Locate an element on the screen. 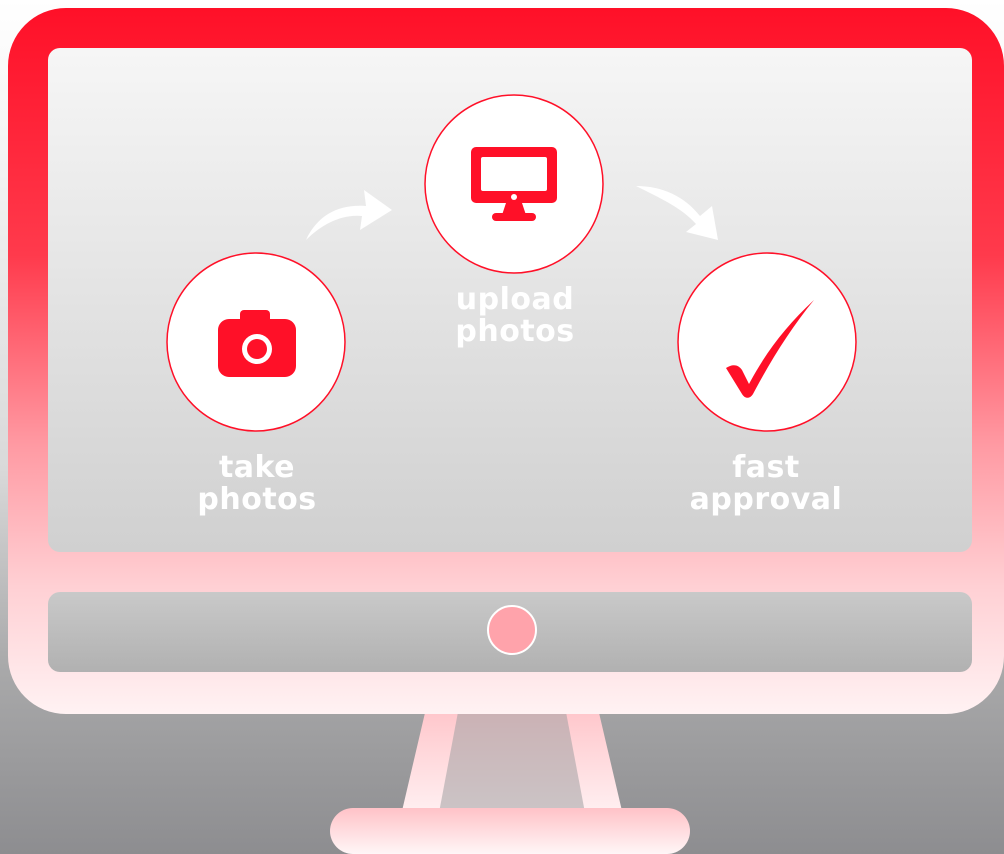 This screenshot has width=1004, height=854. step-label-take-photos: take photos is located at coordinates (257, 484).